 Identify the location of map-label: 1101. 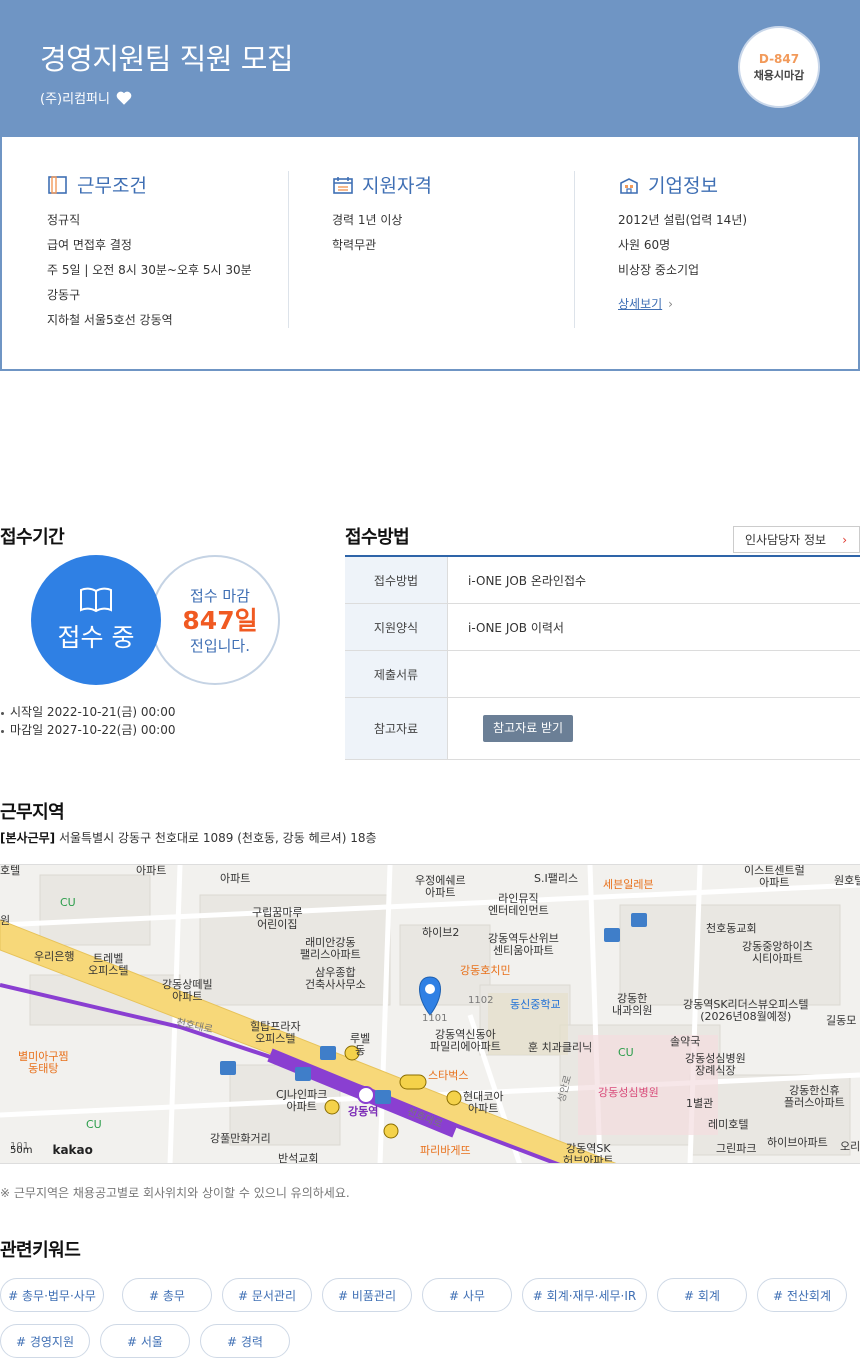
(435, 1018).